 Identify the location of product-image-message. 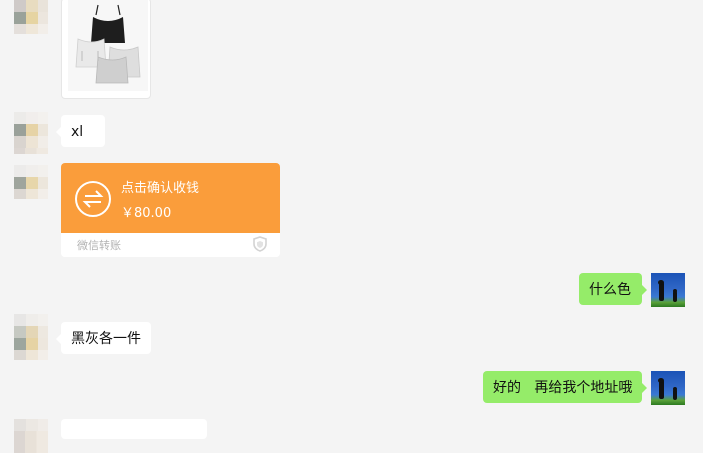
(106, 49).